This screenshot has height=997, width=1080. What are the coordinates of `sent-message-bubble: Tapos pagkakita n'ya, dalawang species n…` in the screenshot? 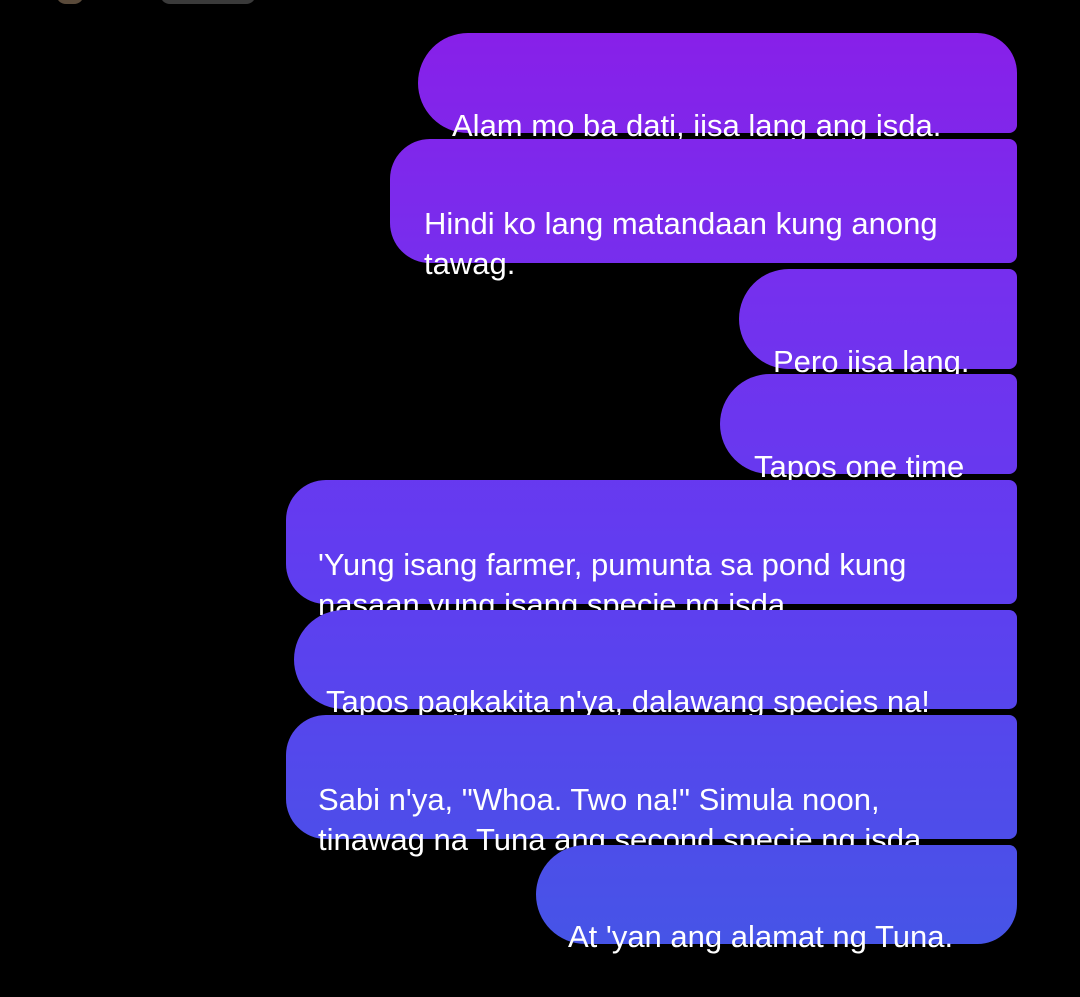 It's located at (655, 664).